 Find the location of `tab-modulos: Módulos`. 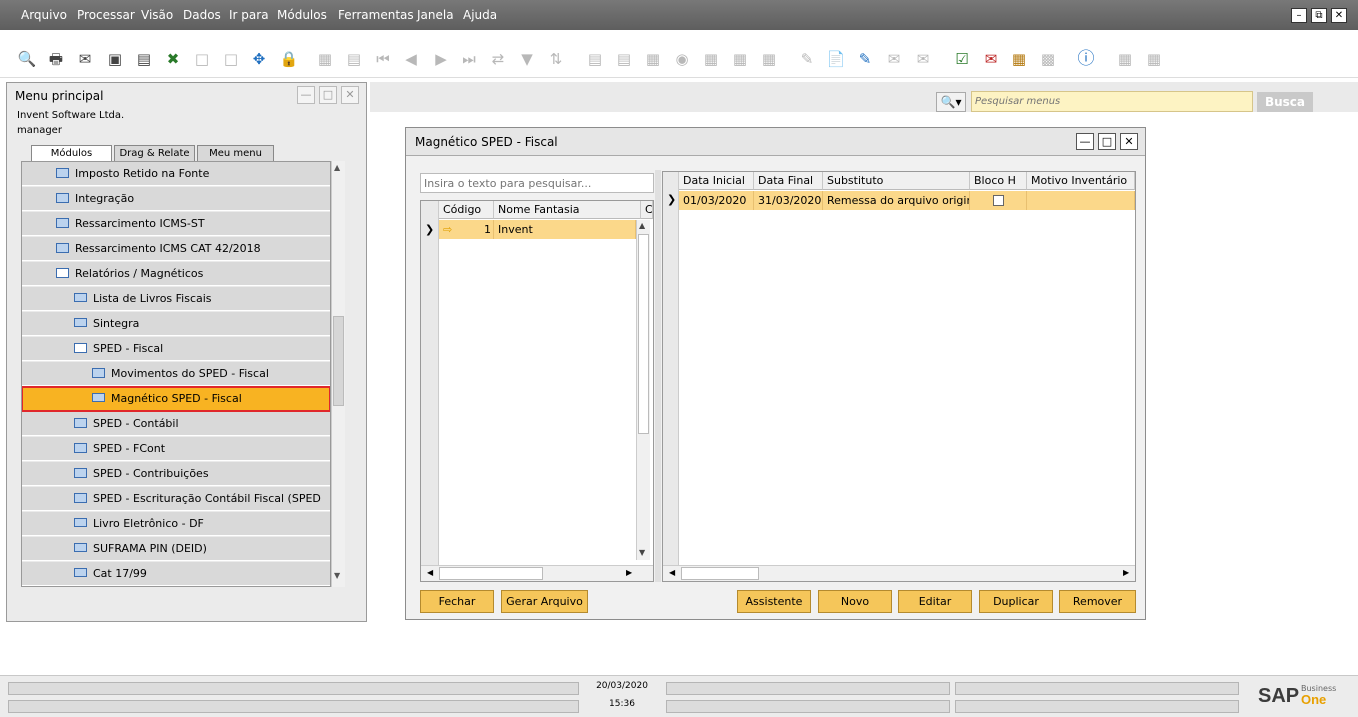

tab-modulos: Módulos is located at coordinates (71, 153).